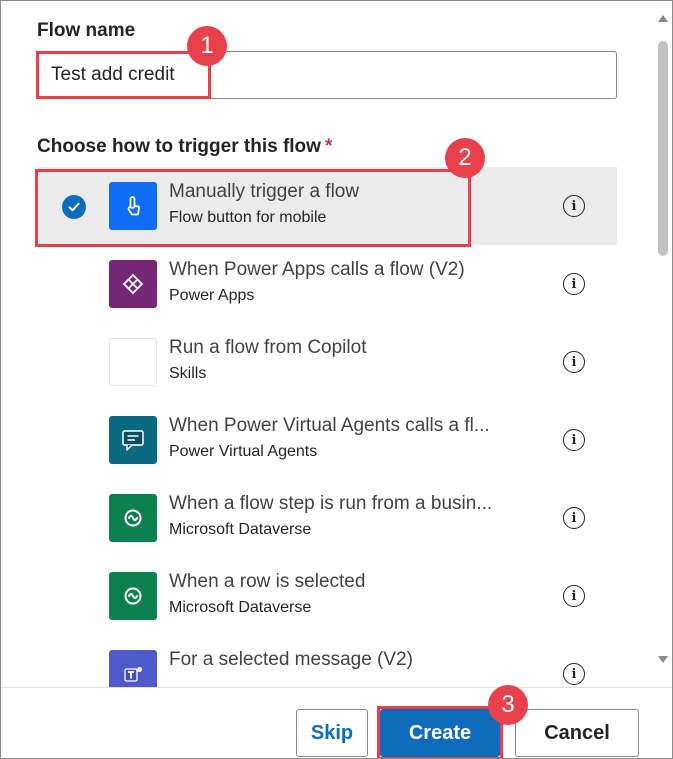 The height and width of the screenshot is (759, 673). What do you see at coordinates (663, 148) in the screenshot?
I see `scrollbar-thumb` at bounding box center [663, 148].